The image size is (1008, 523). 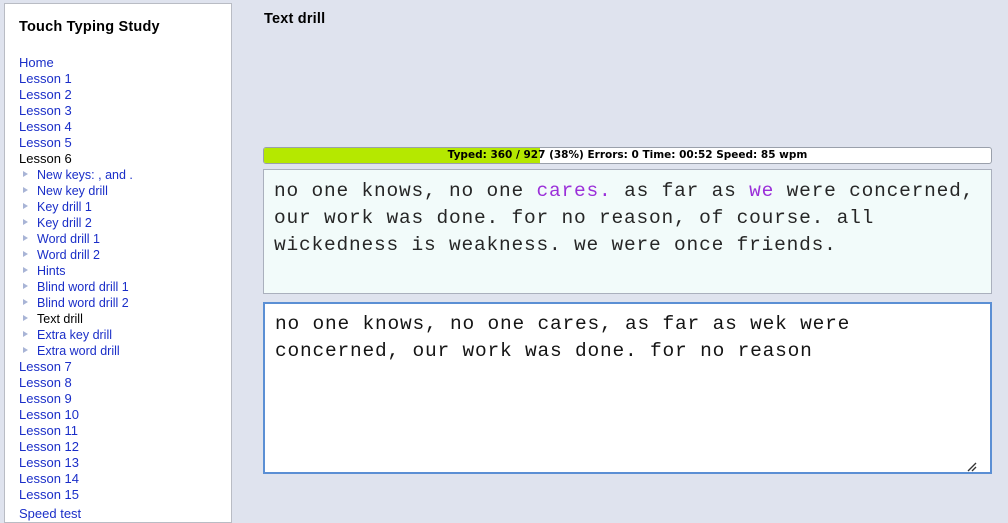 What do you see at coordinates (74, 335) in the screenshot?
I see `sidebar-item-label: Extra key drill` at bounding box center [74, 335].